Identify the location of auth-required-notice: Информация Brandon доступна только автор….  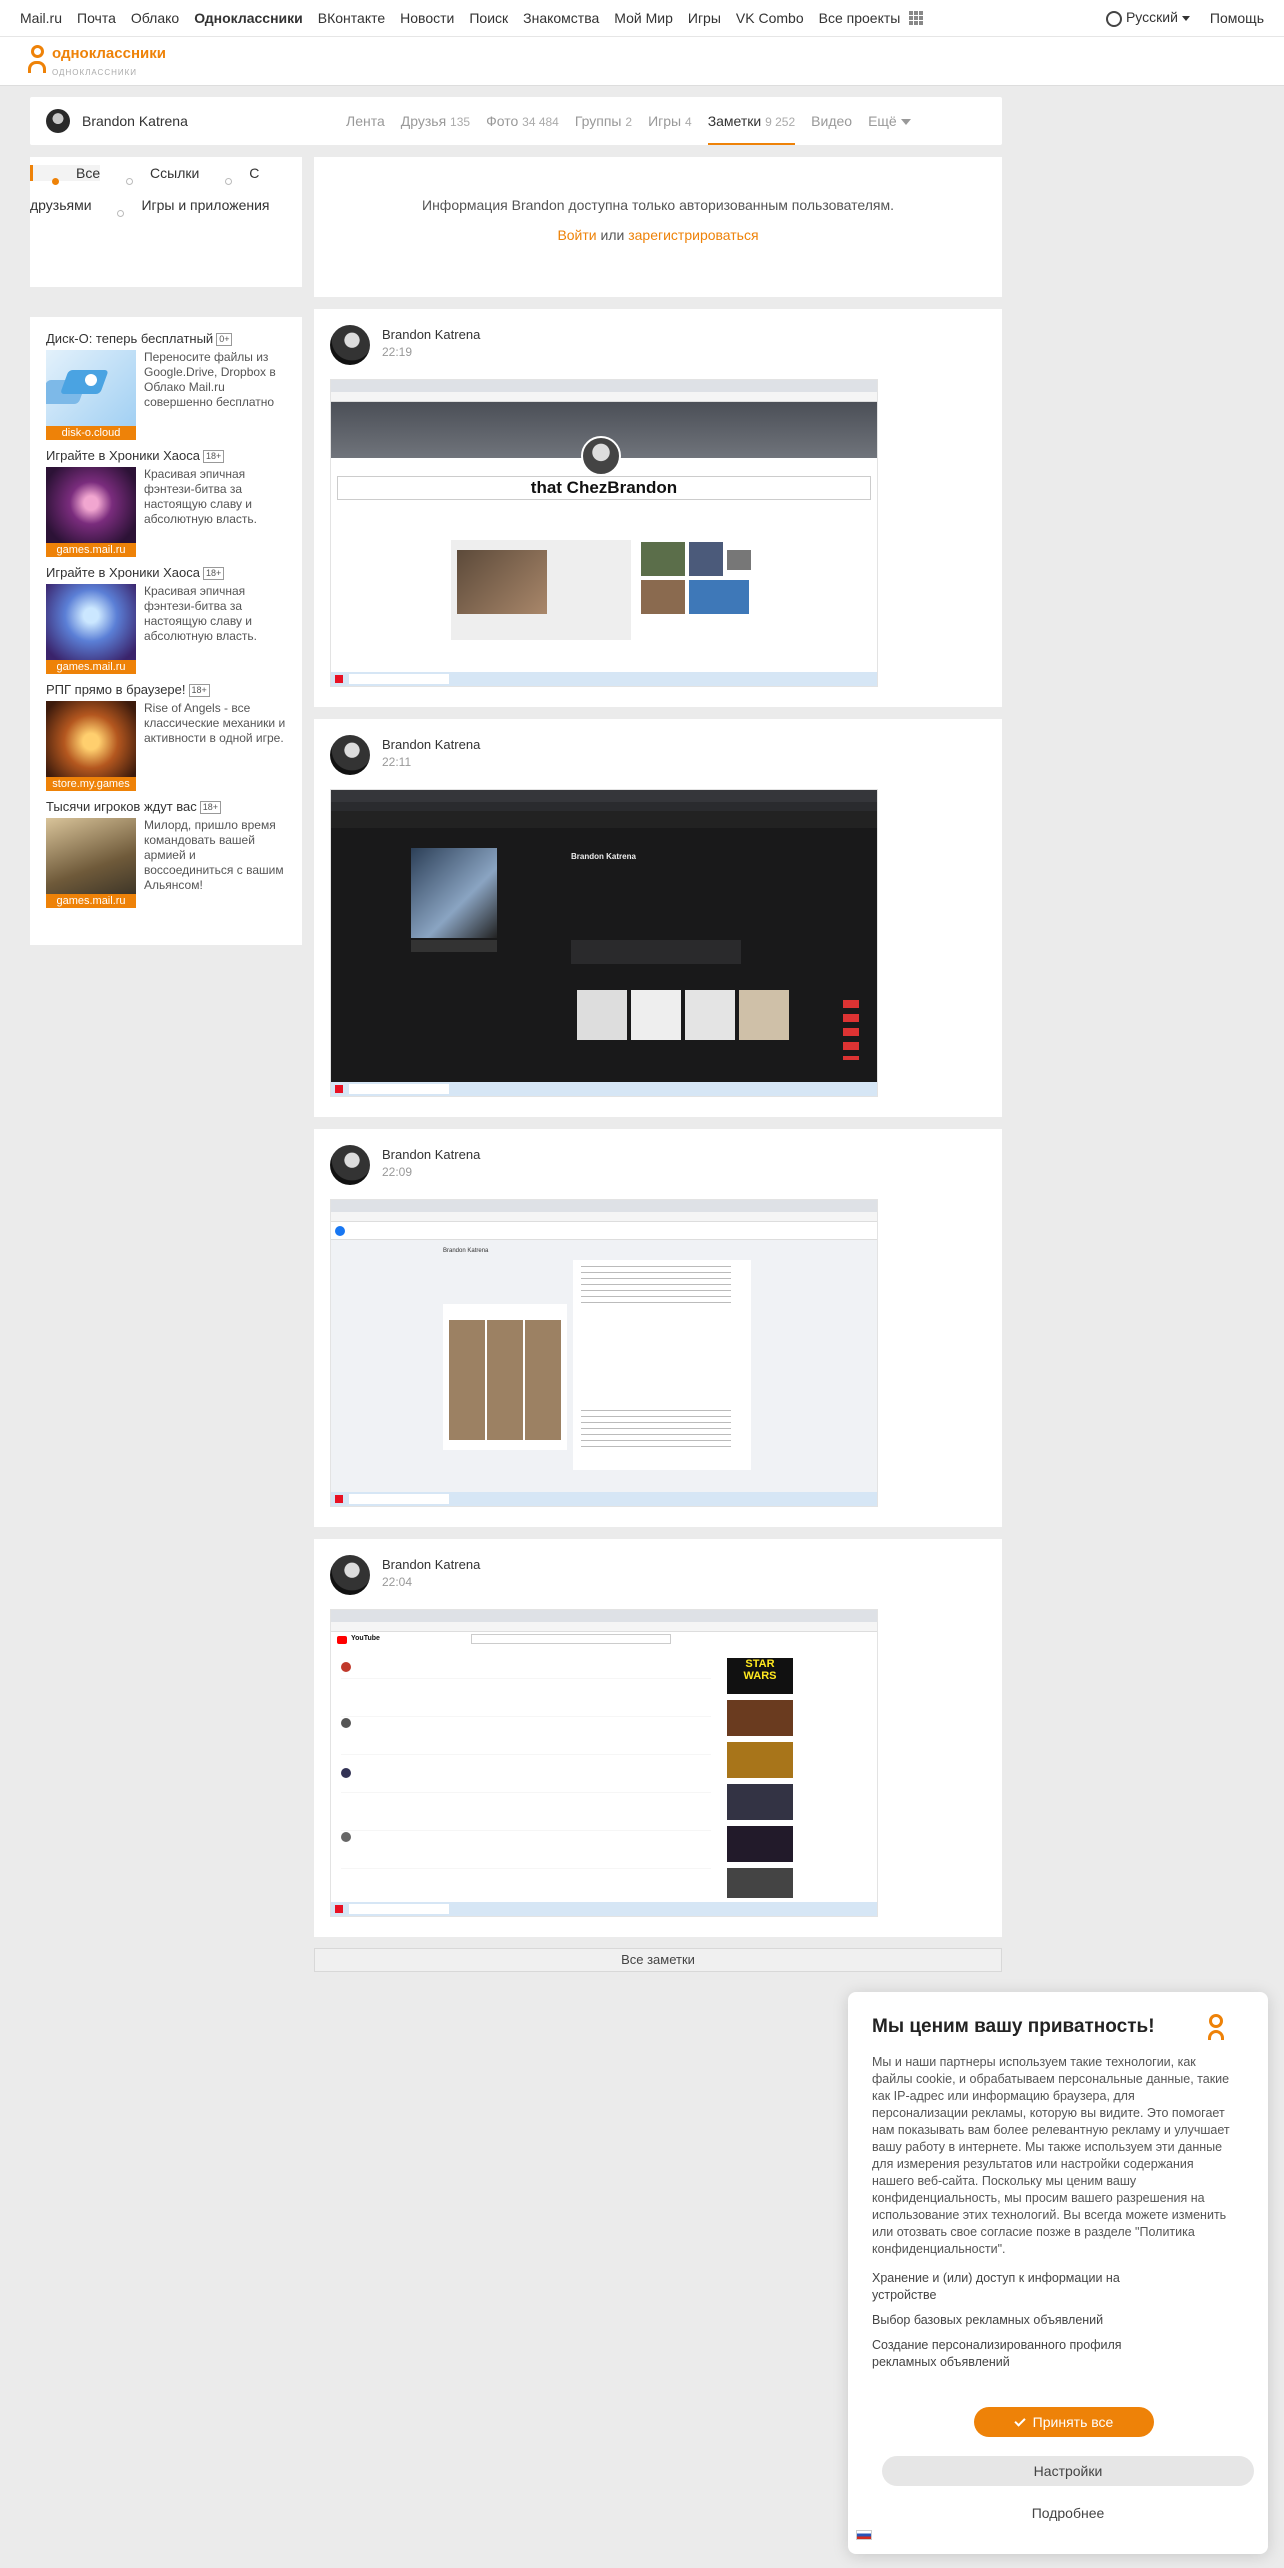
(658, 227).